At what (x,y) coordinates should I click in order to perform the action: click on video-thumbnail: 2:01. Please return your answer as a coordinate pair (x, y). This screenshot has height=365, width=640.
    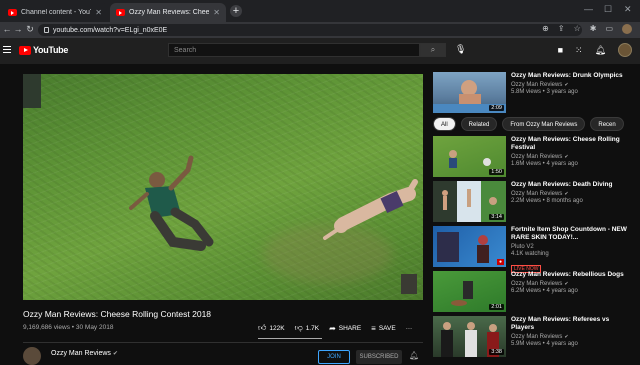
    Looking at the image, I should click on (469, 291).